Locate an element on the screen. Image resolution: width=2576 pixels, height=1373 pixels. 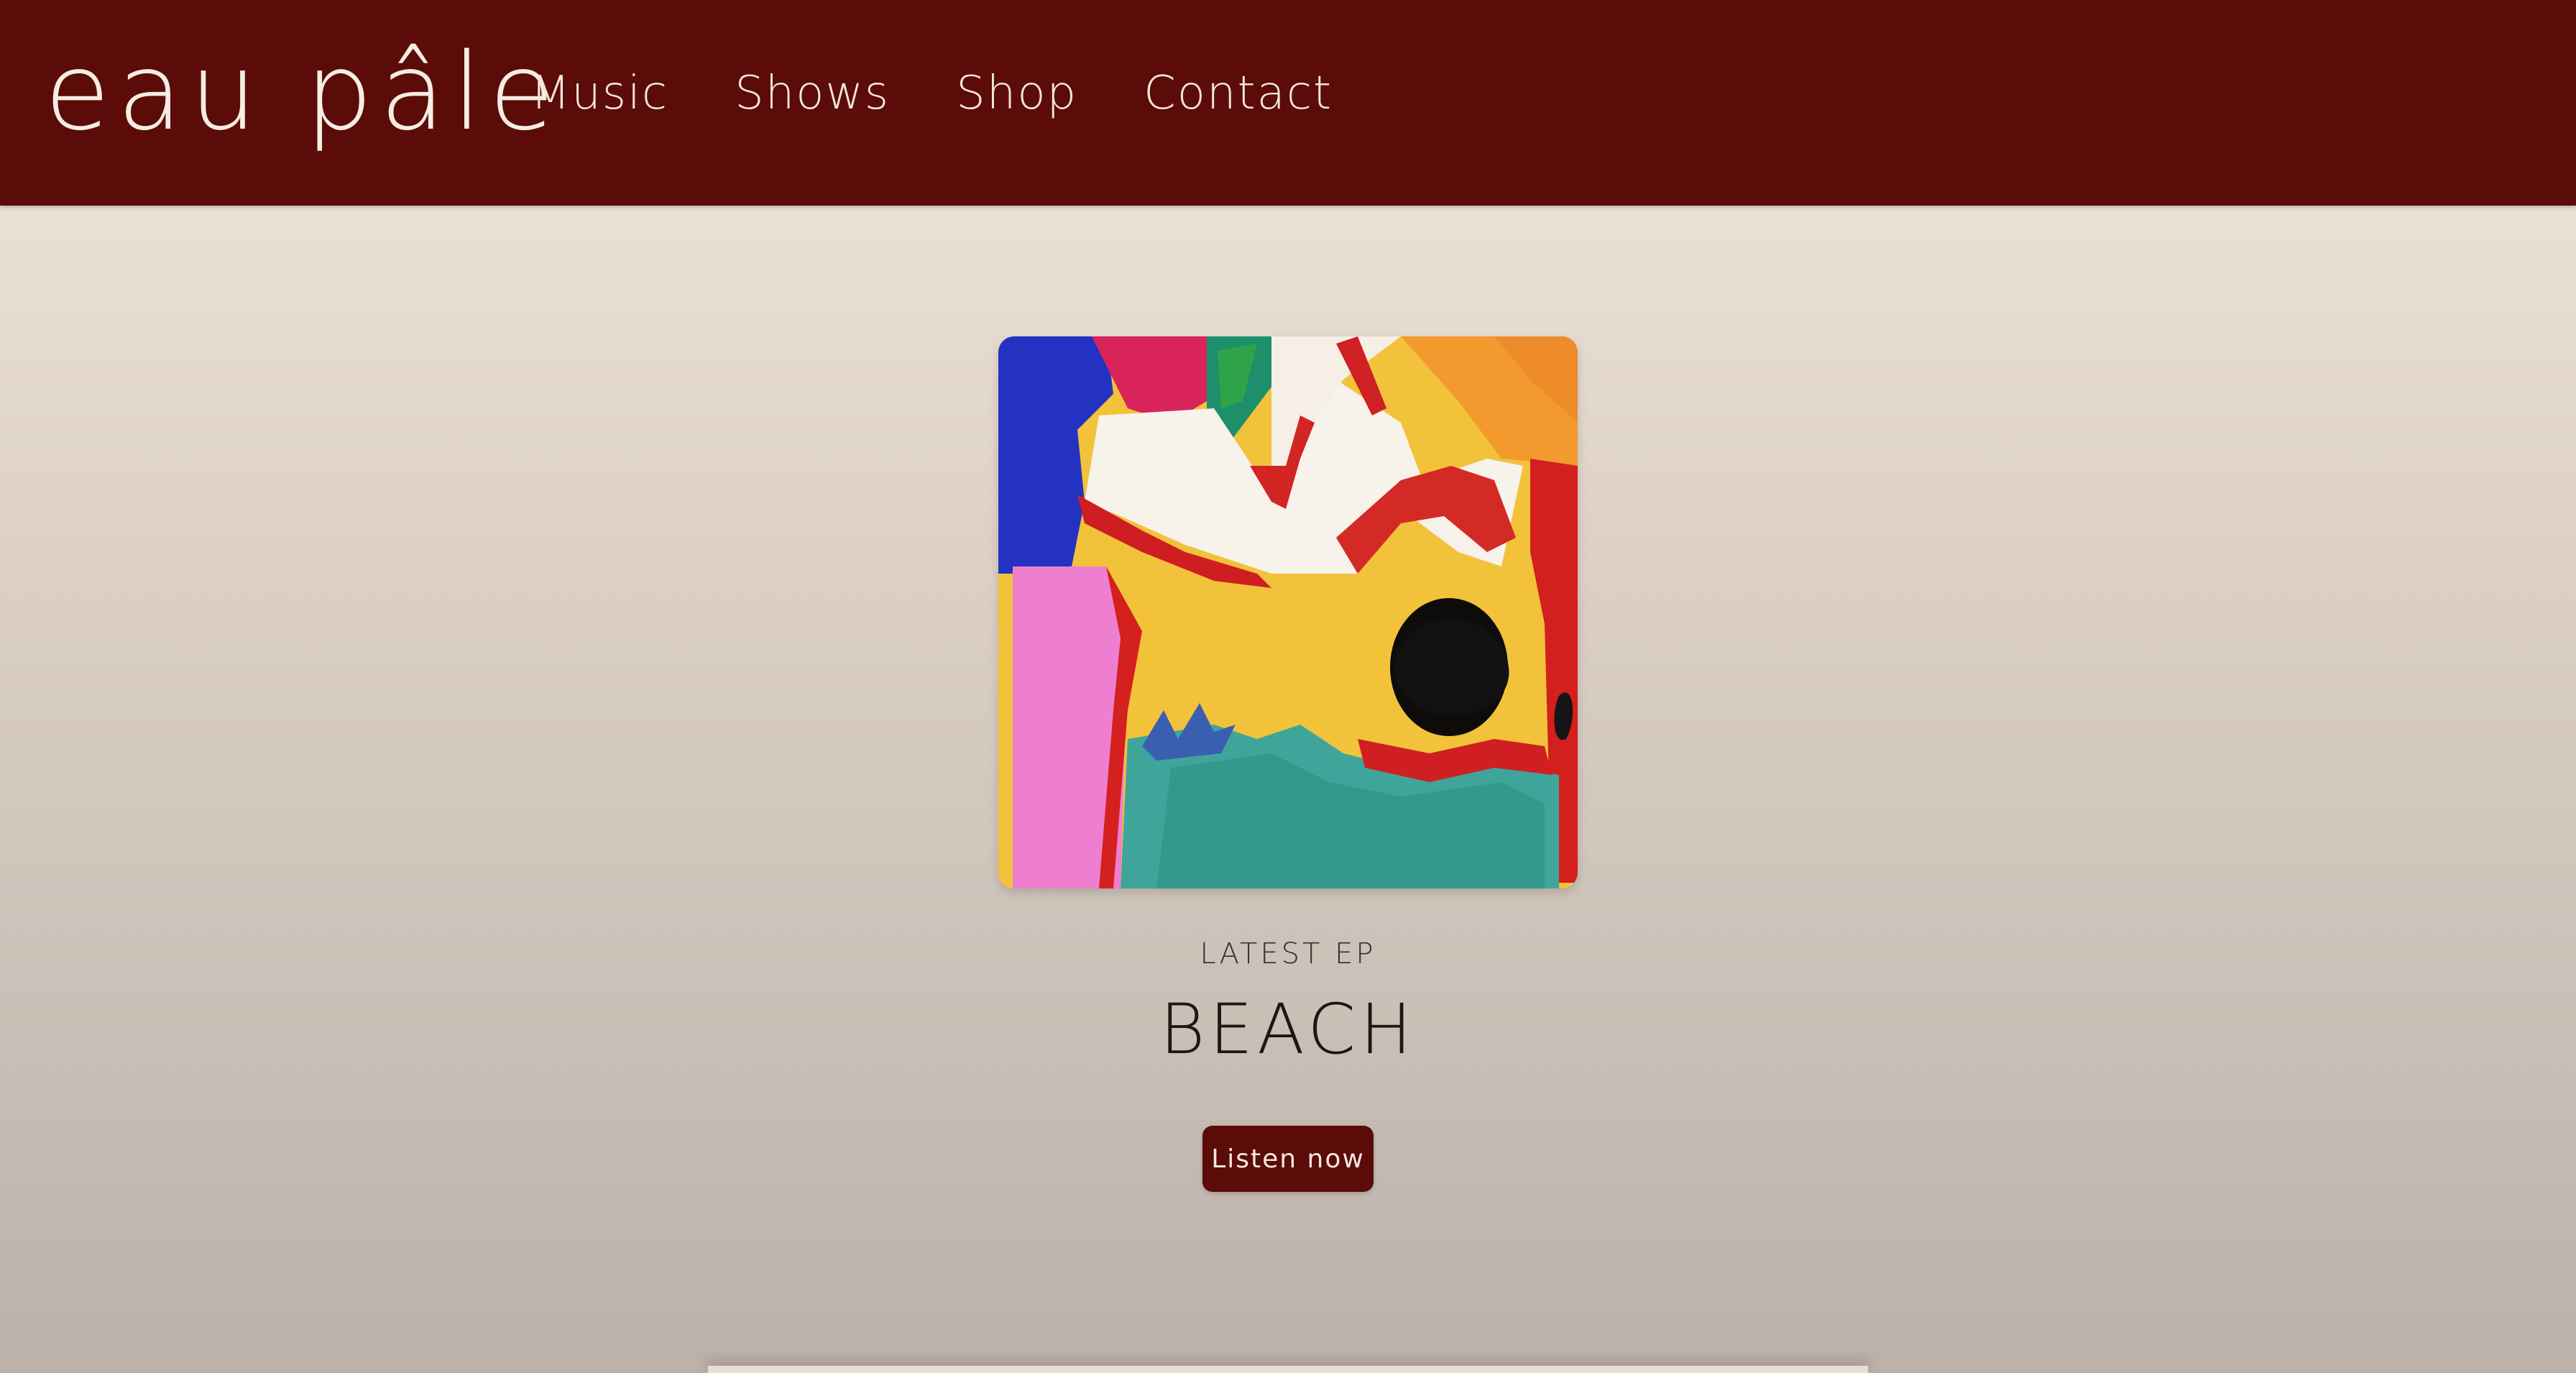
main-nav: Music Shows Shop Contact is located at coordinates (931, 93).